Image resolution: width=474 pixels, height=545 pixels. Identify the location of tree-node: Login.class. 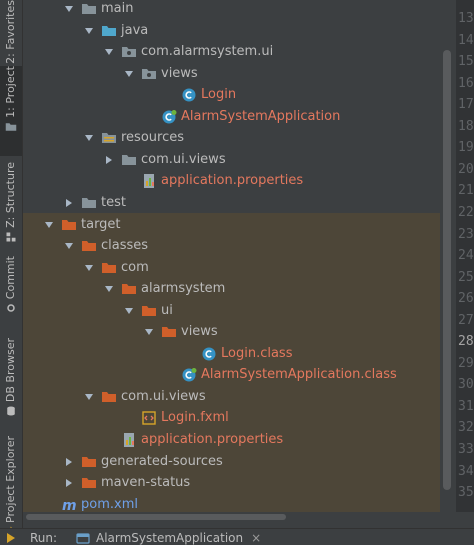
(231, 354).